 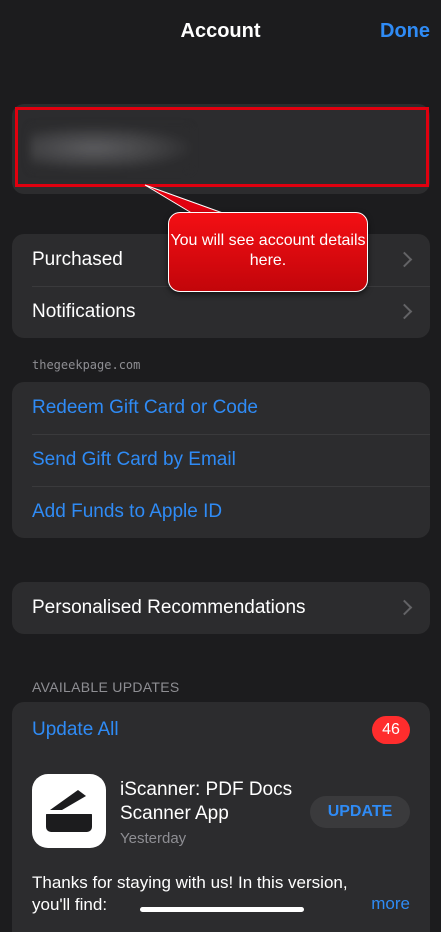 I want to click on personalised-recommendations-label: Personalised Recommendations, so click(x=169, y=607).